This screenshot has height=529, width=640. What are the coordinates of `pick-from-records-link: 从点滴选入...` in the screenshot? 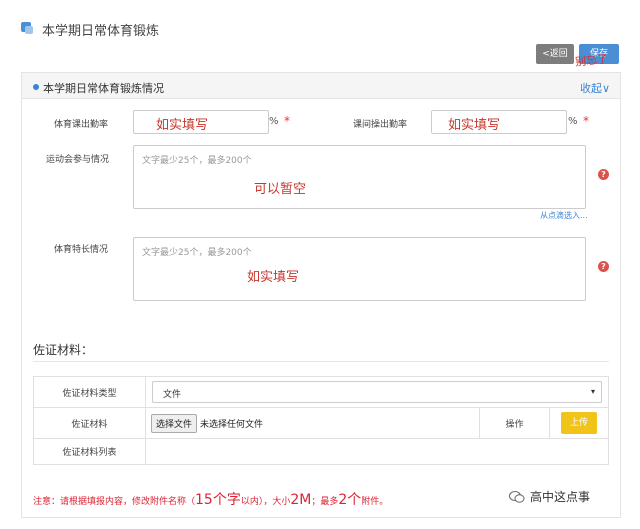 It's located at (564, 215).